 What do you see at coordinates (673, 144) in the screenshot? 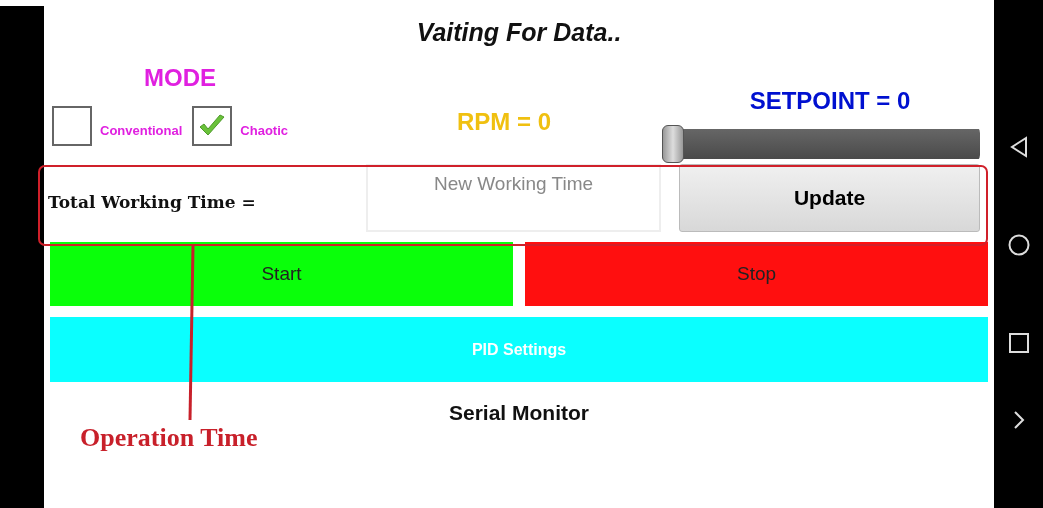
I see `slider-thumb` at bounding box center [673, 144].